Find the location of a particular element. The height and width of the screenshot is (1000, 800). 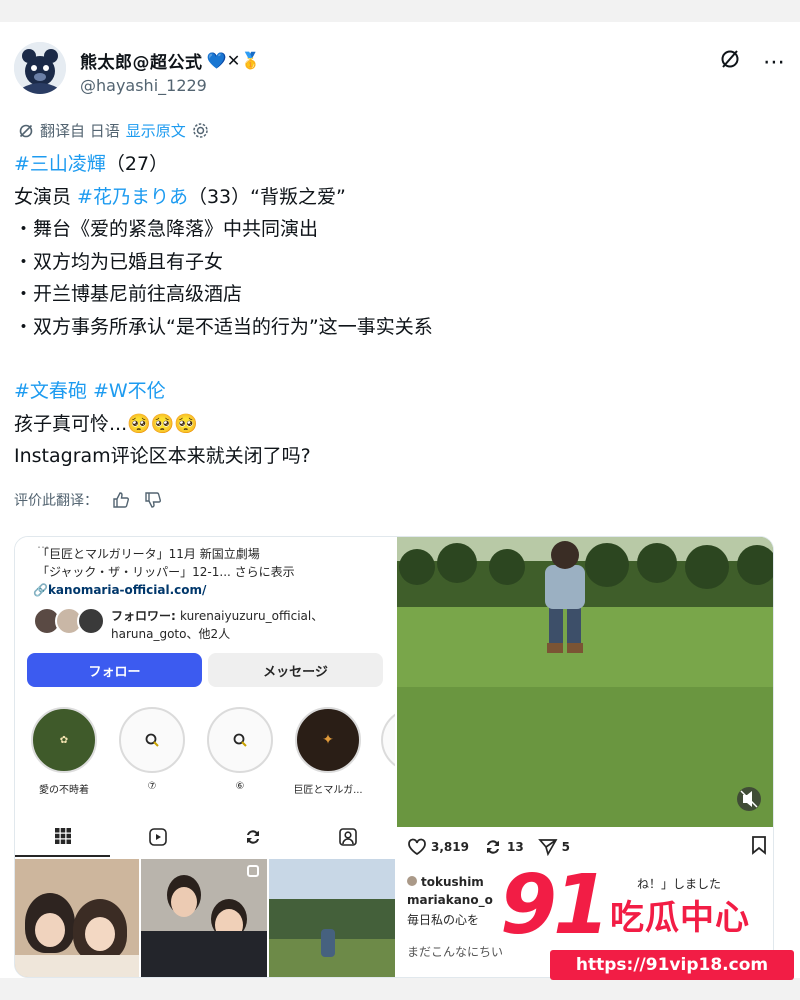

multi-photo-icon is located at coordinates (253, 871).